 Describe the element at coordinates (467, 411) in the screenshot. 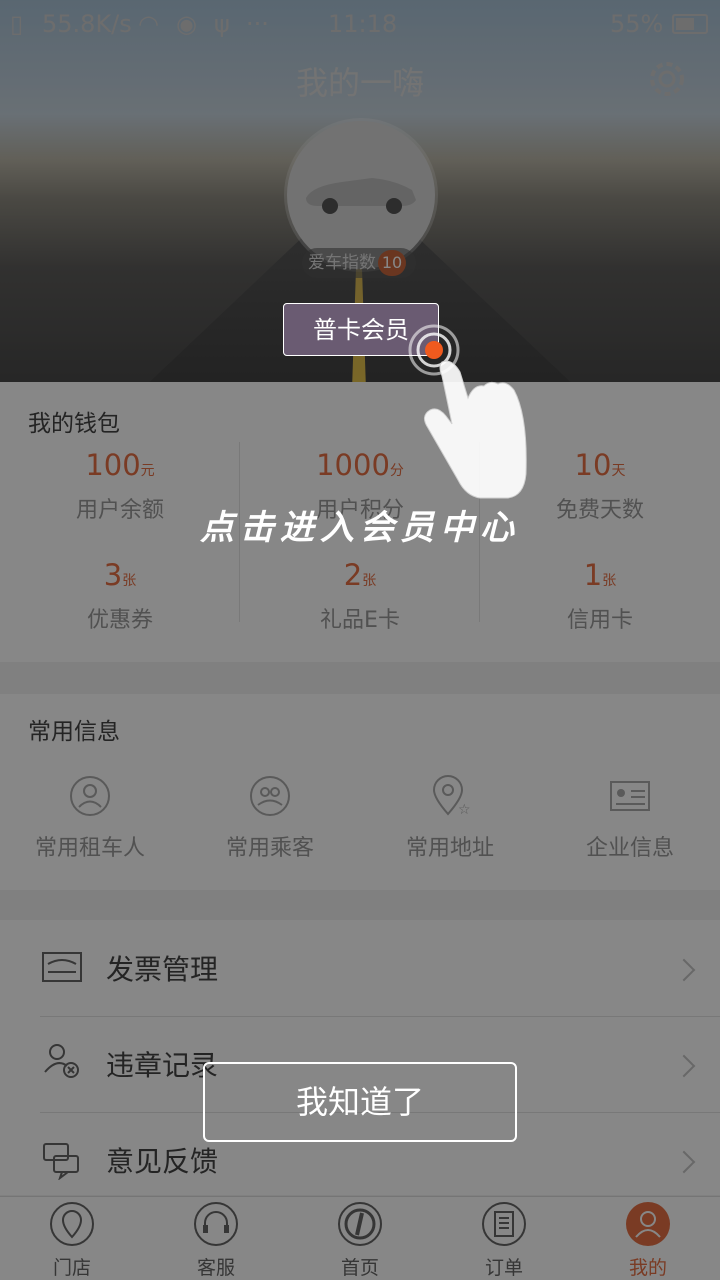

I see `hand-pointer-icon` at that location.